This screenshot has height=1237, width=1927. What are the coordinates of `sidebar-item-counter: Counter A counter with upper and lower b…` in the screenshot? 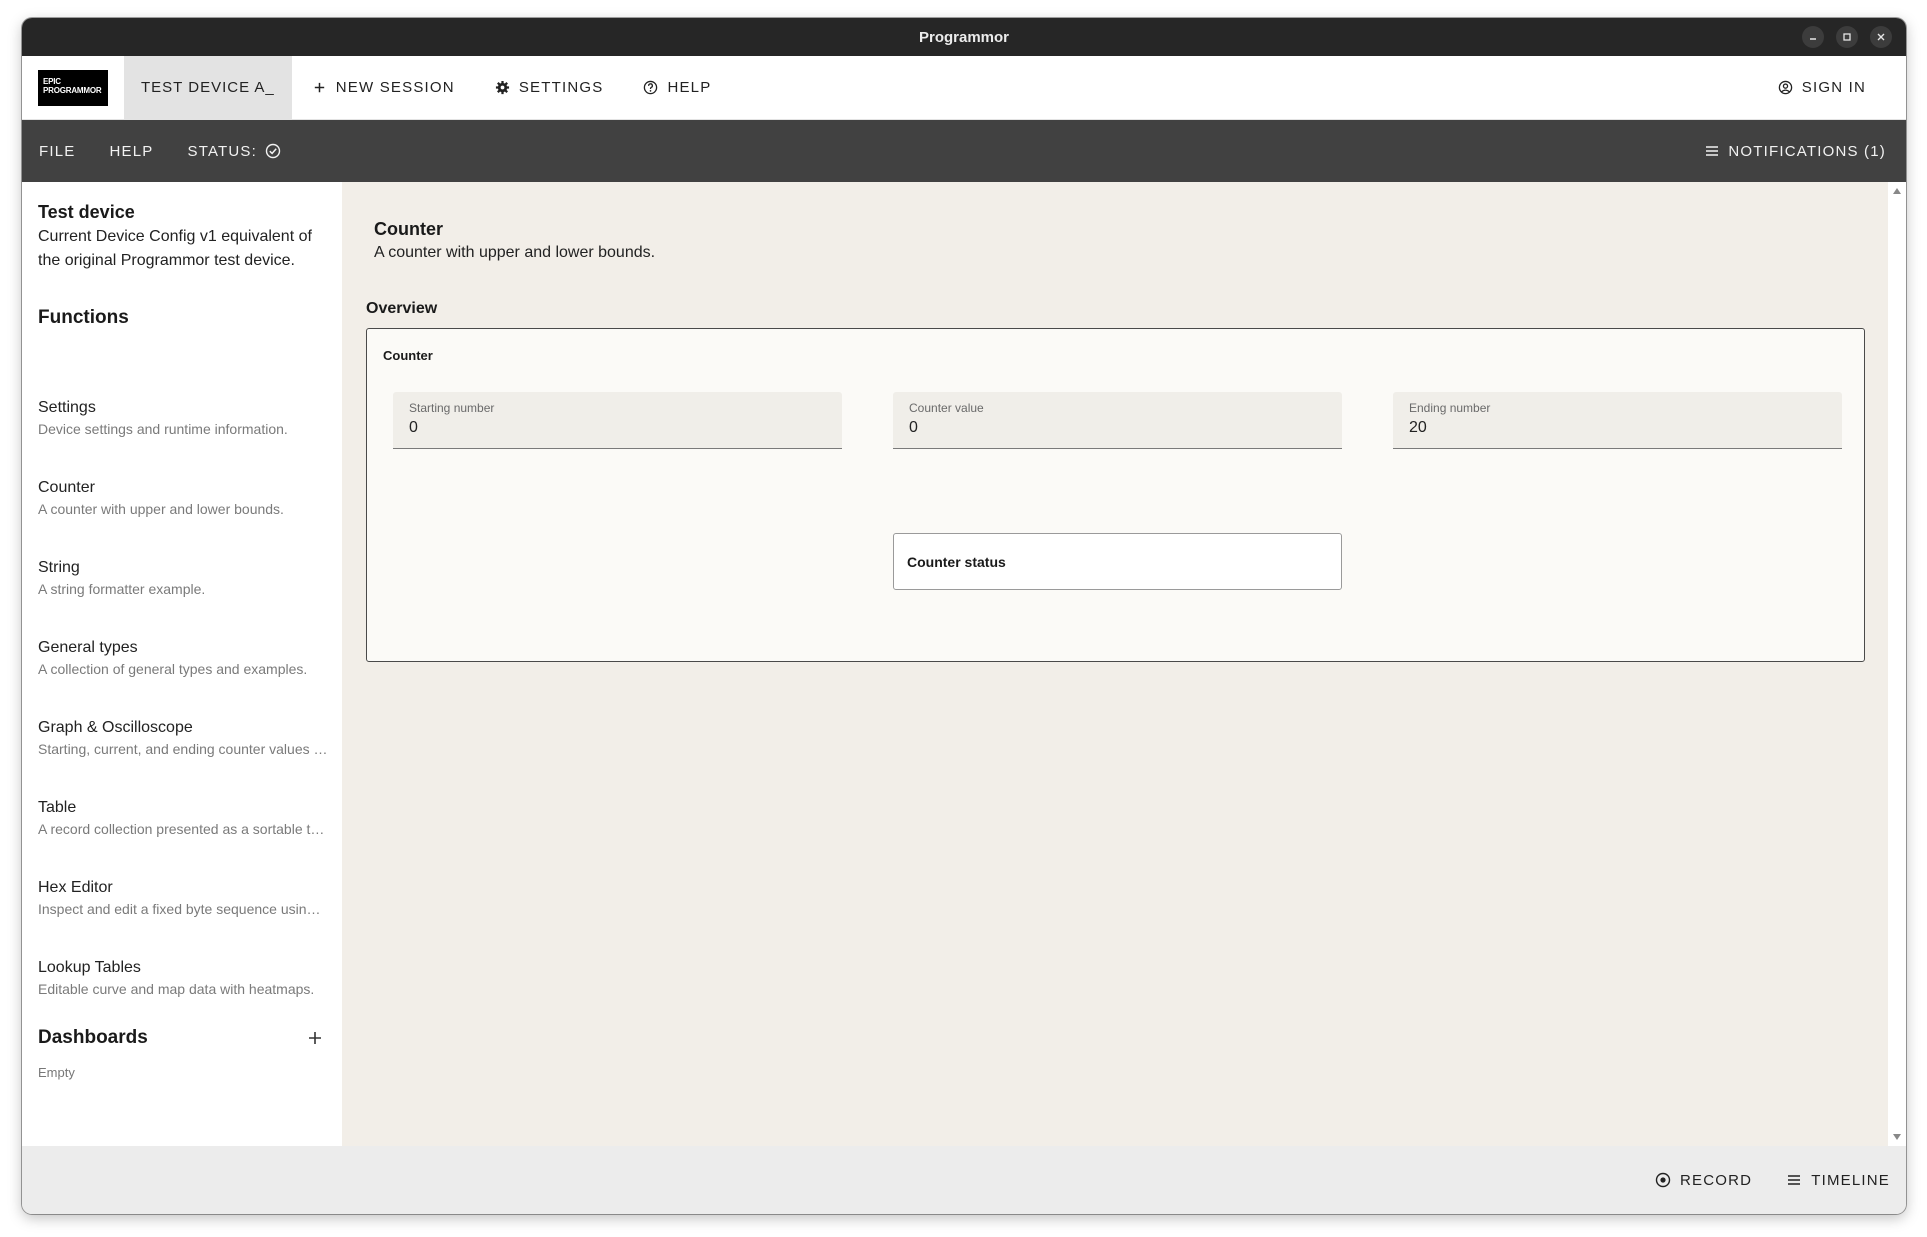 It's located at (183, 498).